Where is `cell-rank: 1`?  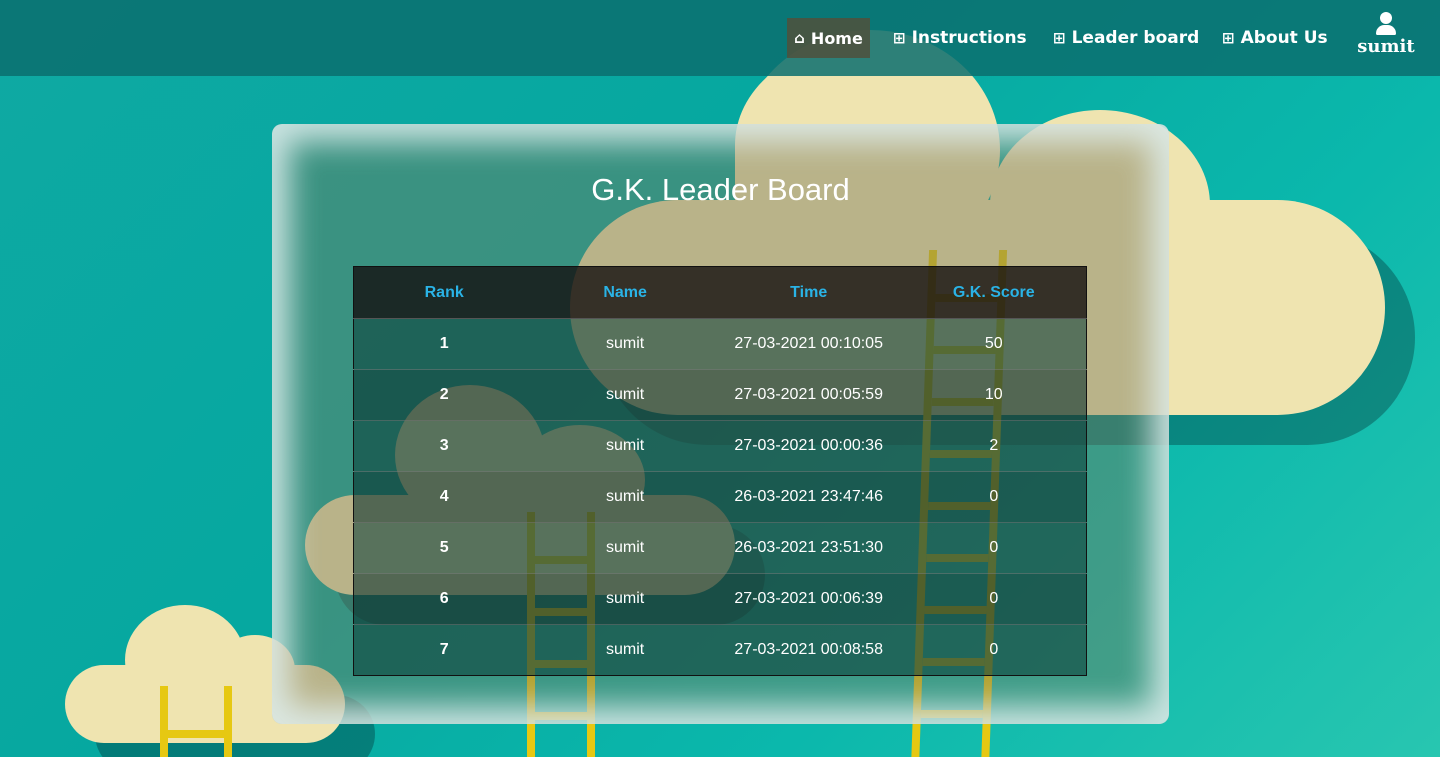 cell-rank: 1 is located at coordinates (444, 344).